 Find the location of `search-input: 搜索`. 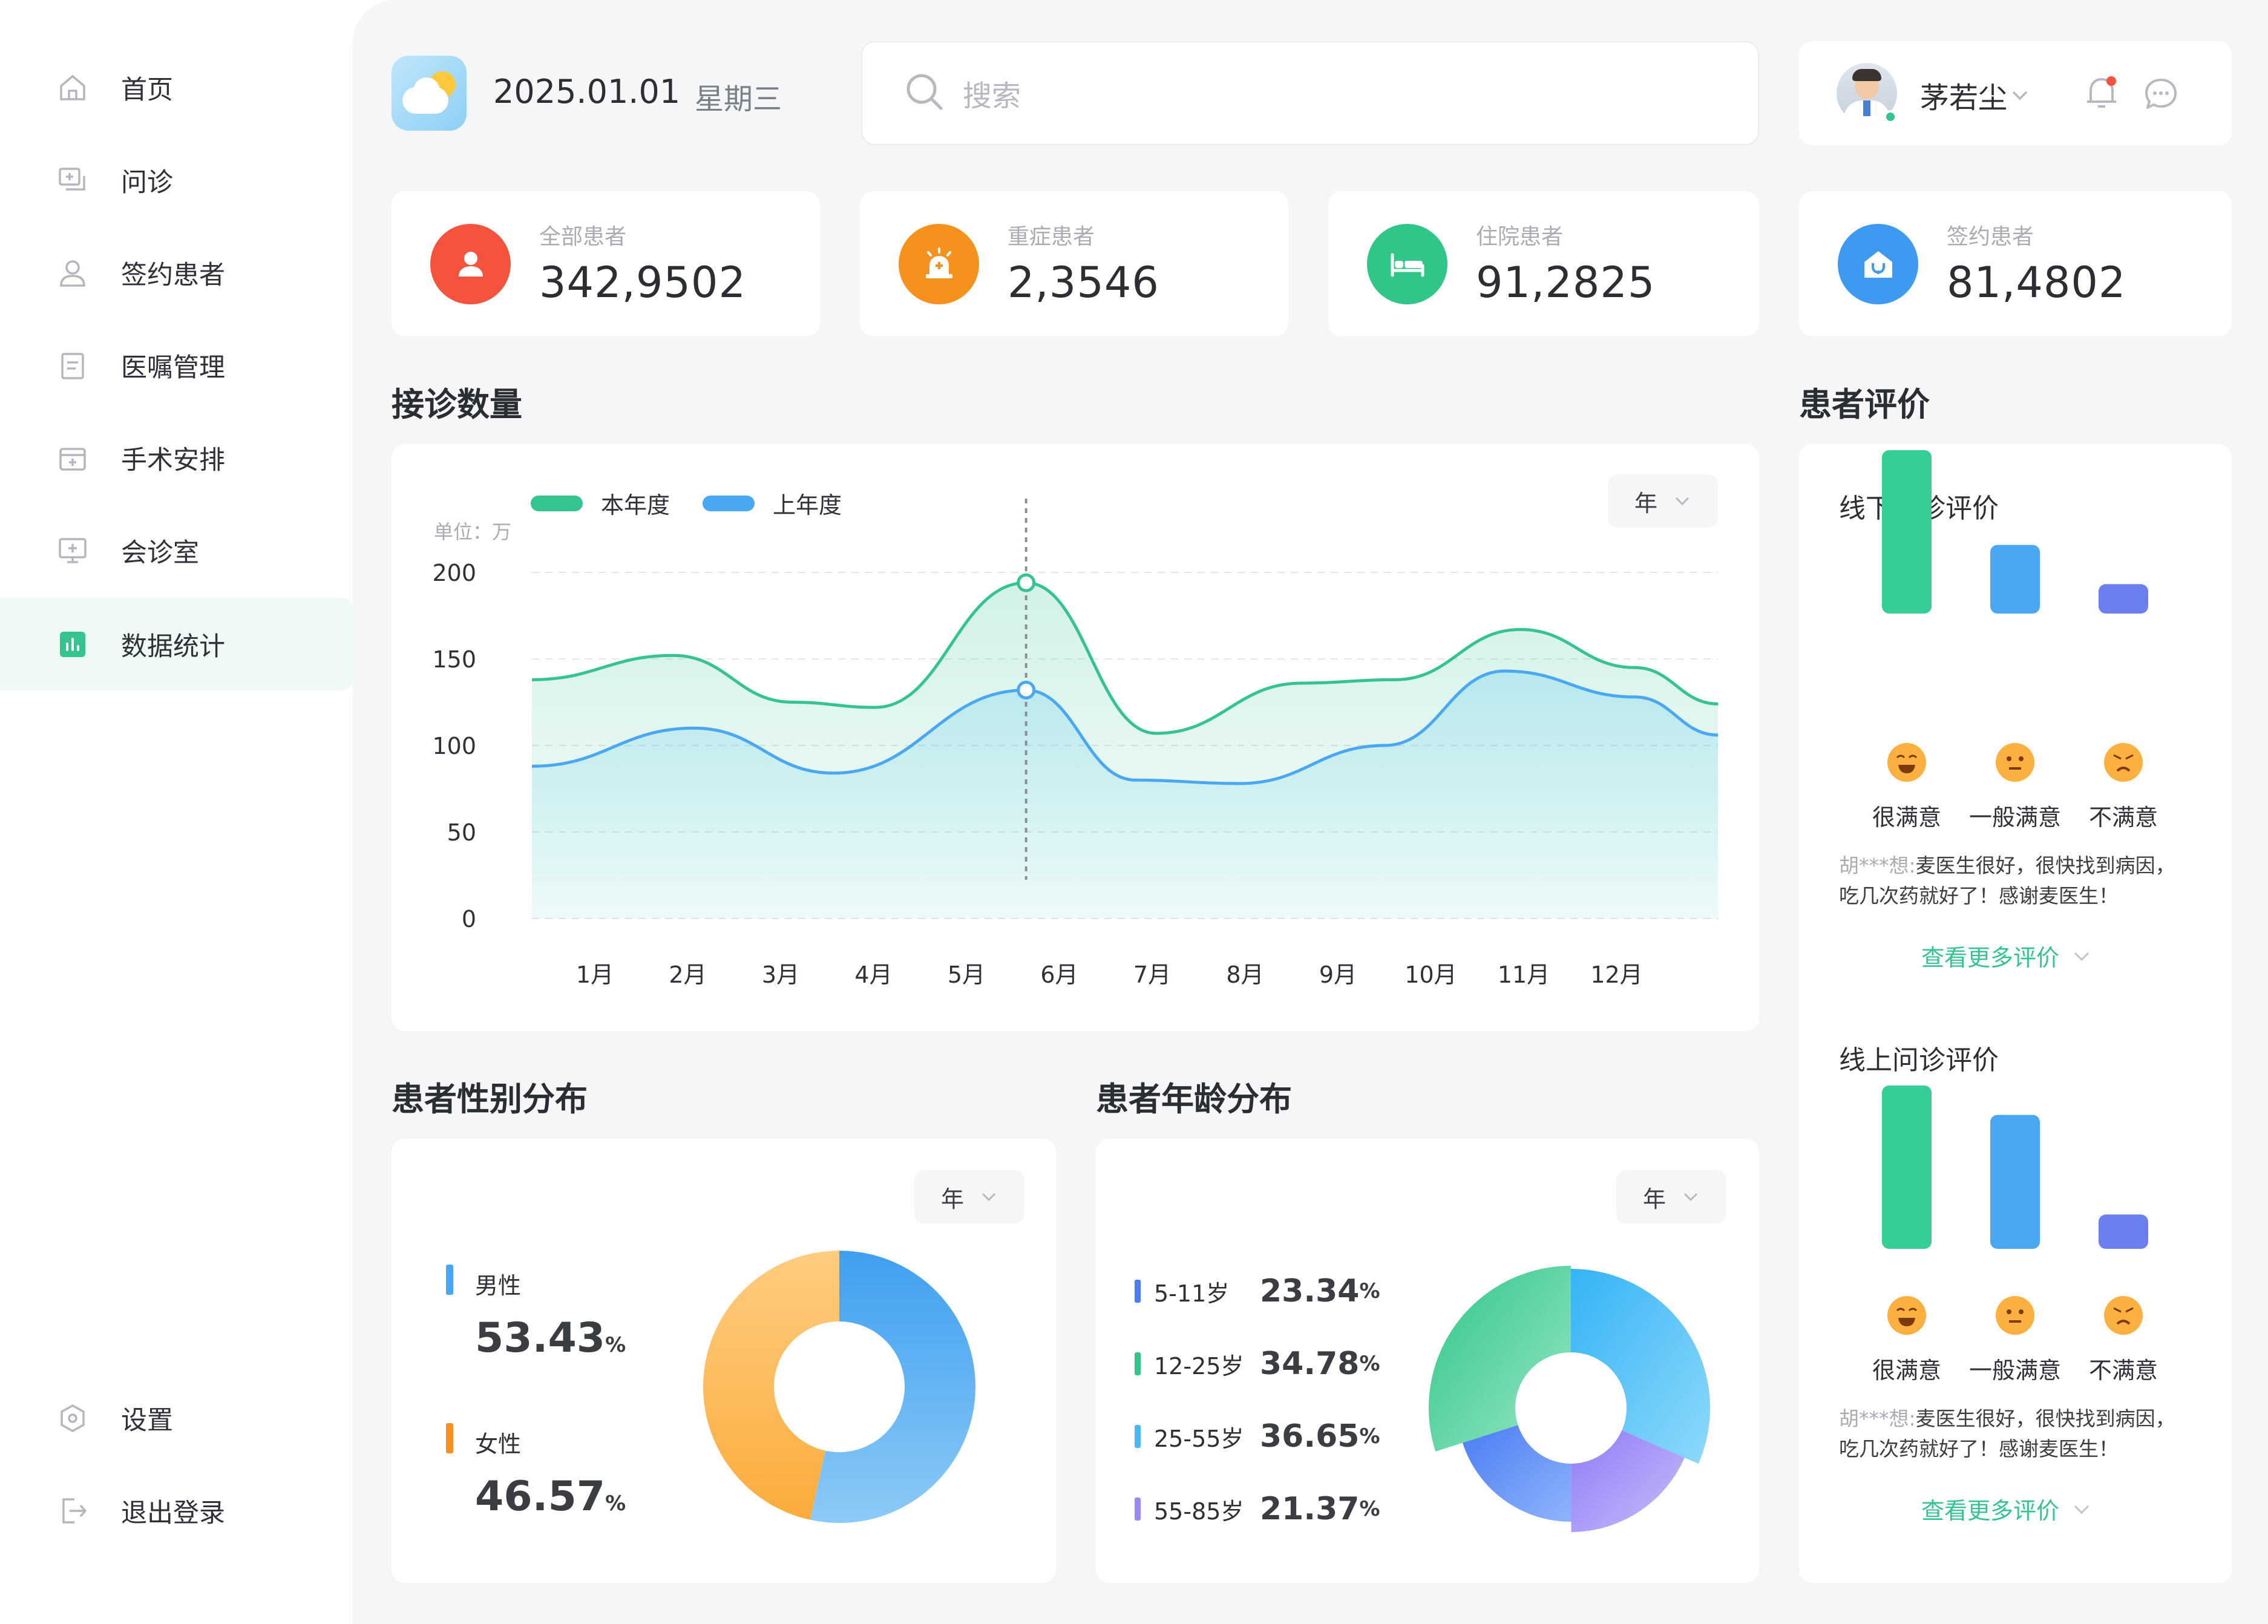

search-input: 搜索 is located at coordinates (1310, 93).